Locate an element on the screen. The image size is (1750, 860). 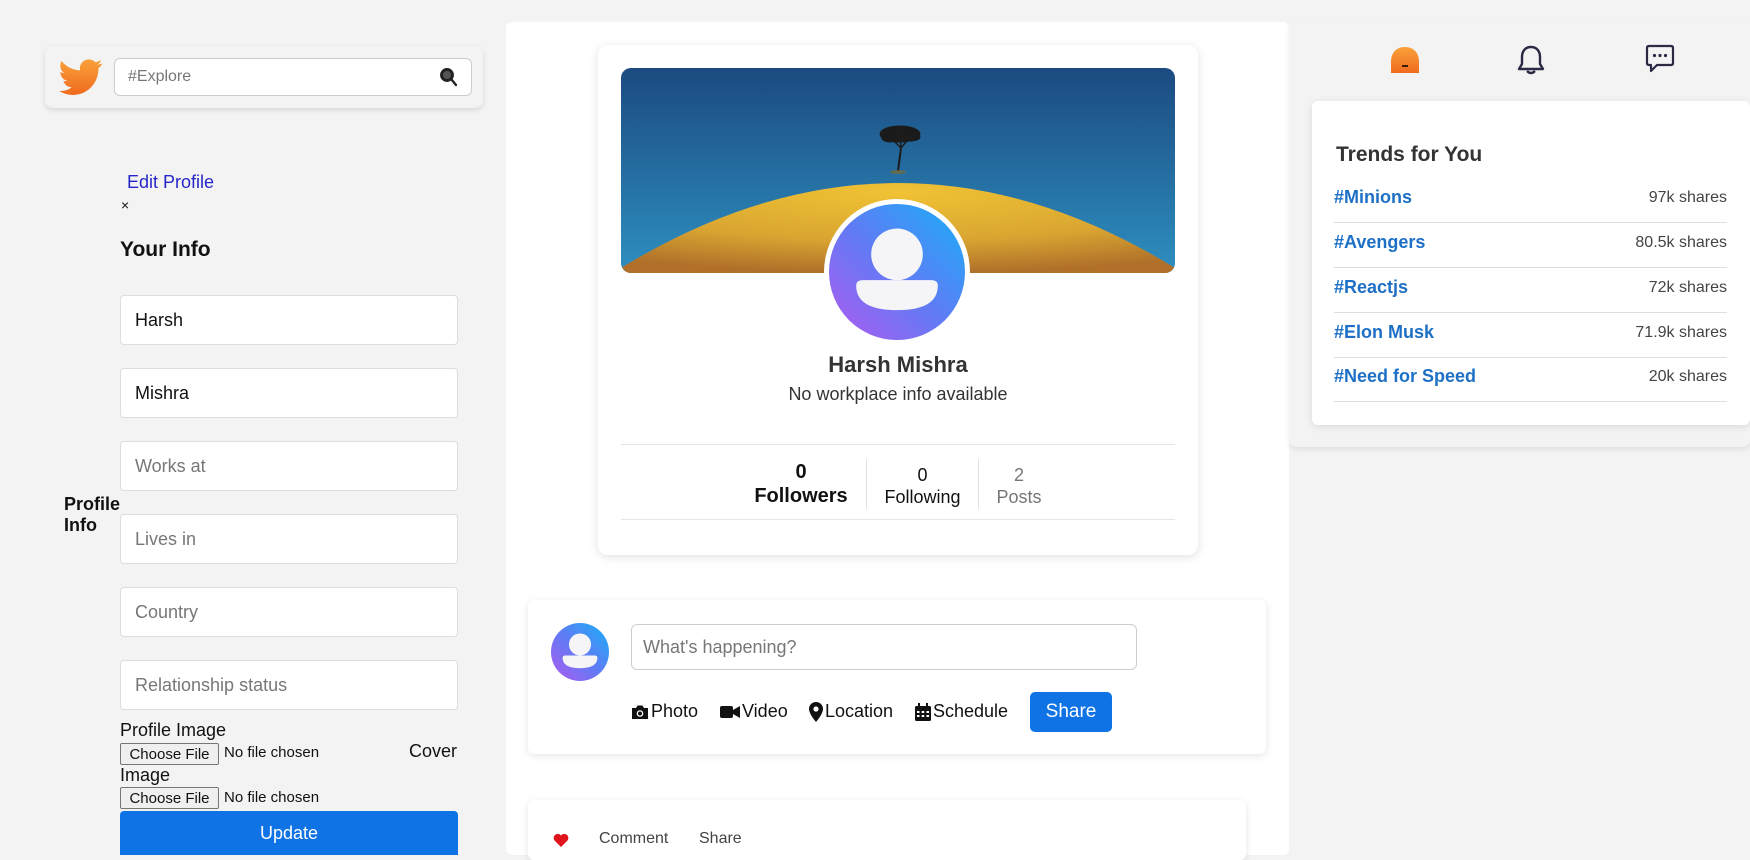
trend-shares: 80.5k shares is located at coordinates (1681, 242).